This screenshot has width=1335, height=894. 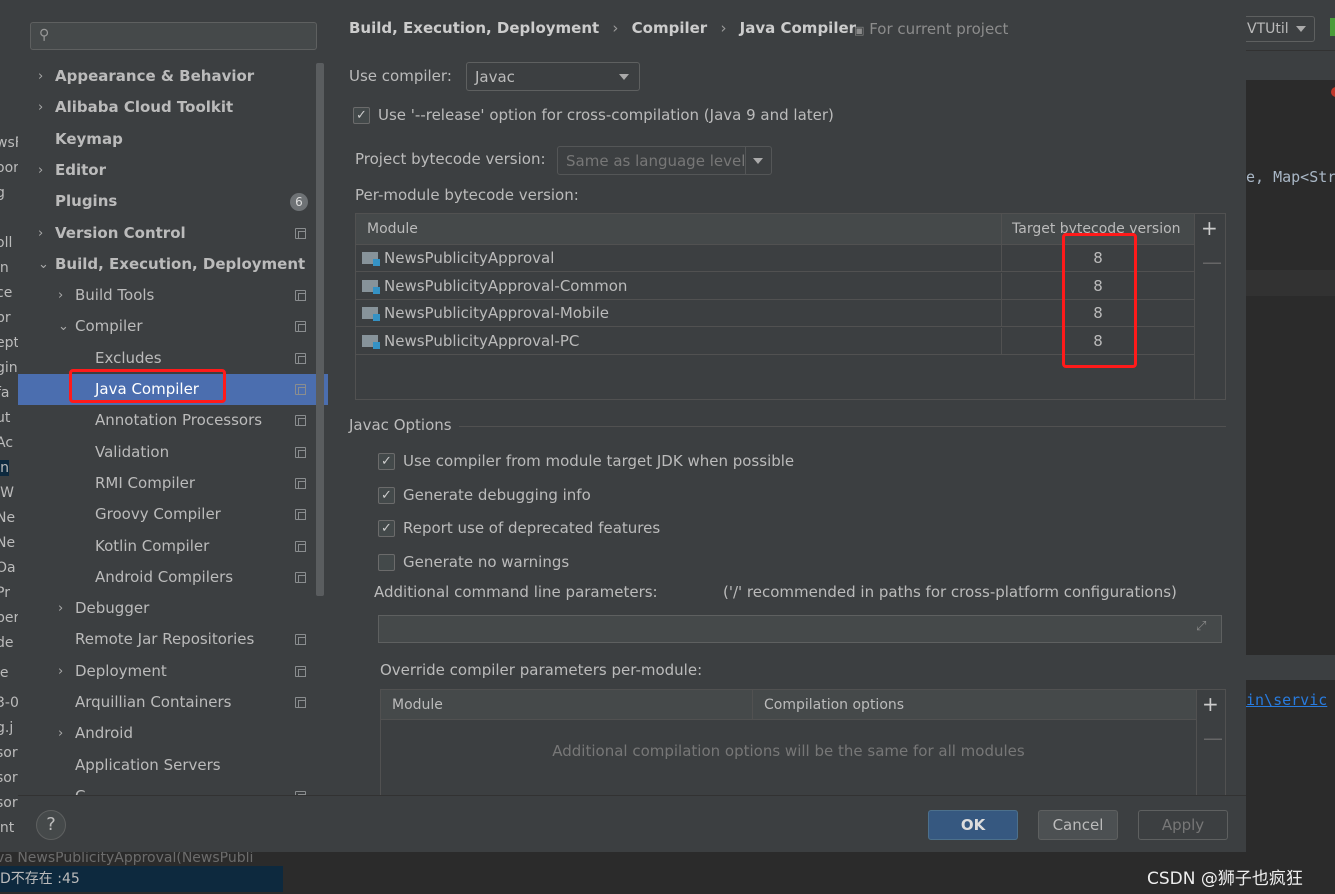 I want to click on sidebar-item-keymap: Keymap, so click(x=173, y=139).